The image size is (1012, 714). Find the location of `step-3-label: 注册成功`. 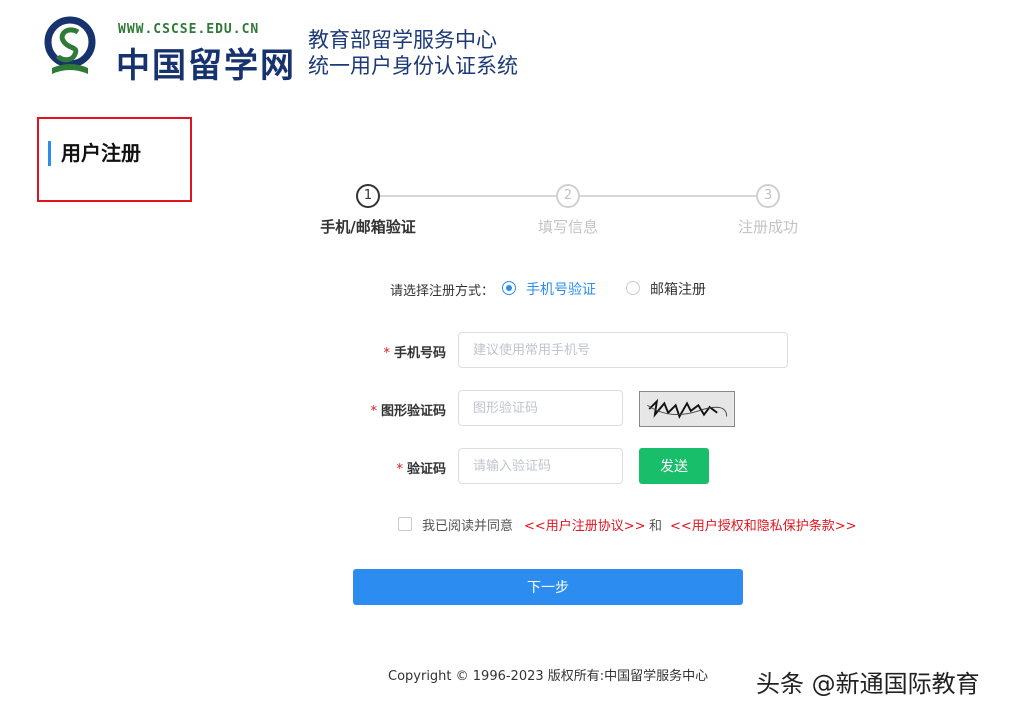

step-3-label: 注册成功 is located at coordinates (767, 227).